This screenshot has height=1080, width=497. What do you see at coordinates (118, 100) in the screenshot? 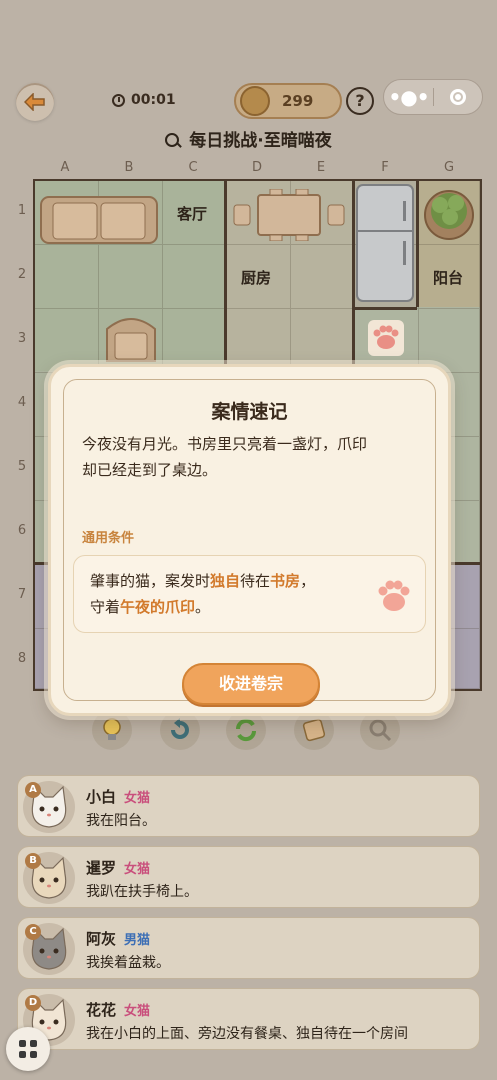
I see `stopwatch-icon` at bounding box center [118, 100].